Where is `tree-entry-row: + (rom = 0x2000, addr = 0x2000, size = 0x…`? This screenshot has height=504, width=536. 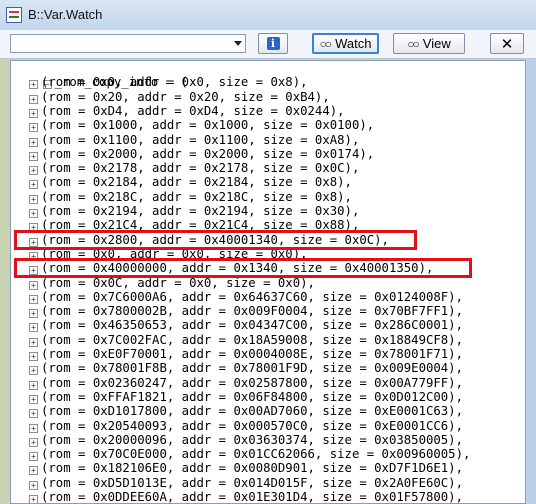
tree-entry-row: + (rom = 0x2000, addr = 0x2000, size = 0x… is located at coordinates (201, 154).